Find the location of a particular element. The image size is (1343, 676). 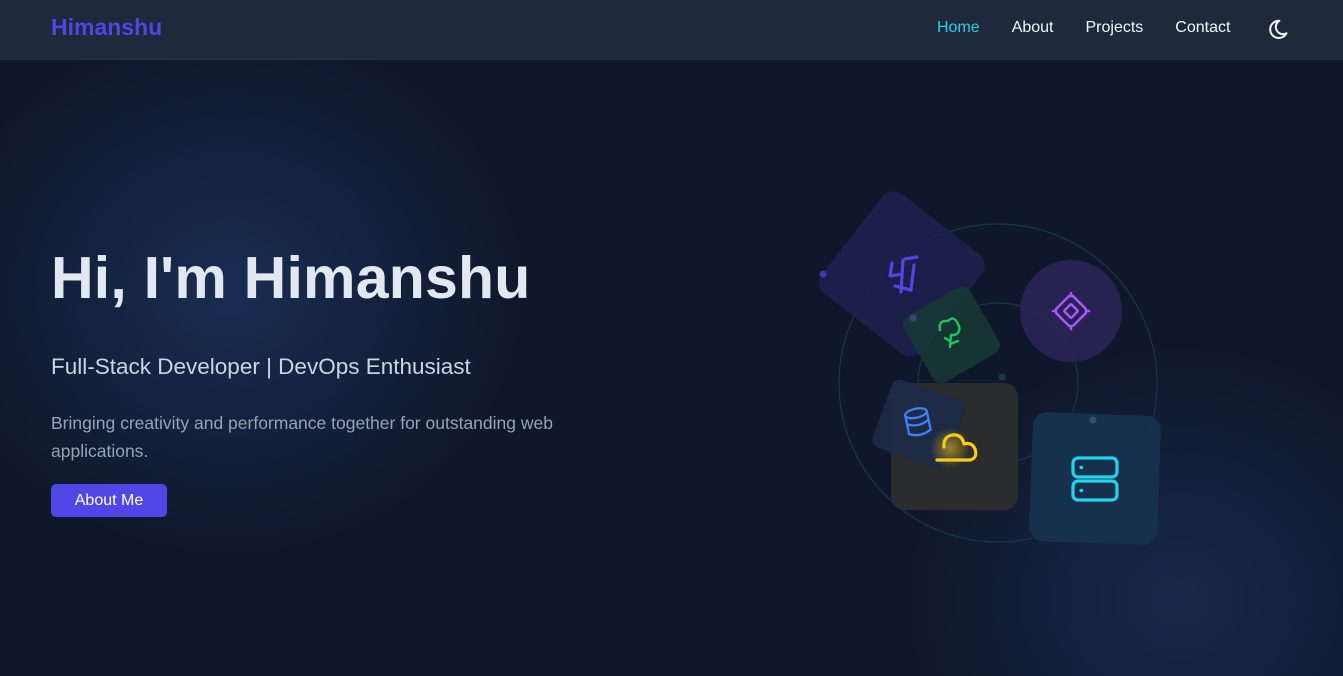

nav-links: Home About Projects Contact is located at coordinates (1099, 28).